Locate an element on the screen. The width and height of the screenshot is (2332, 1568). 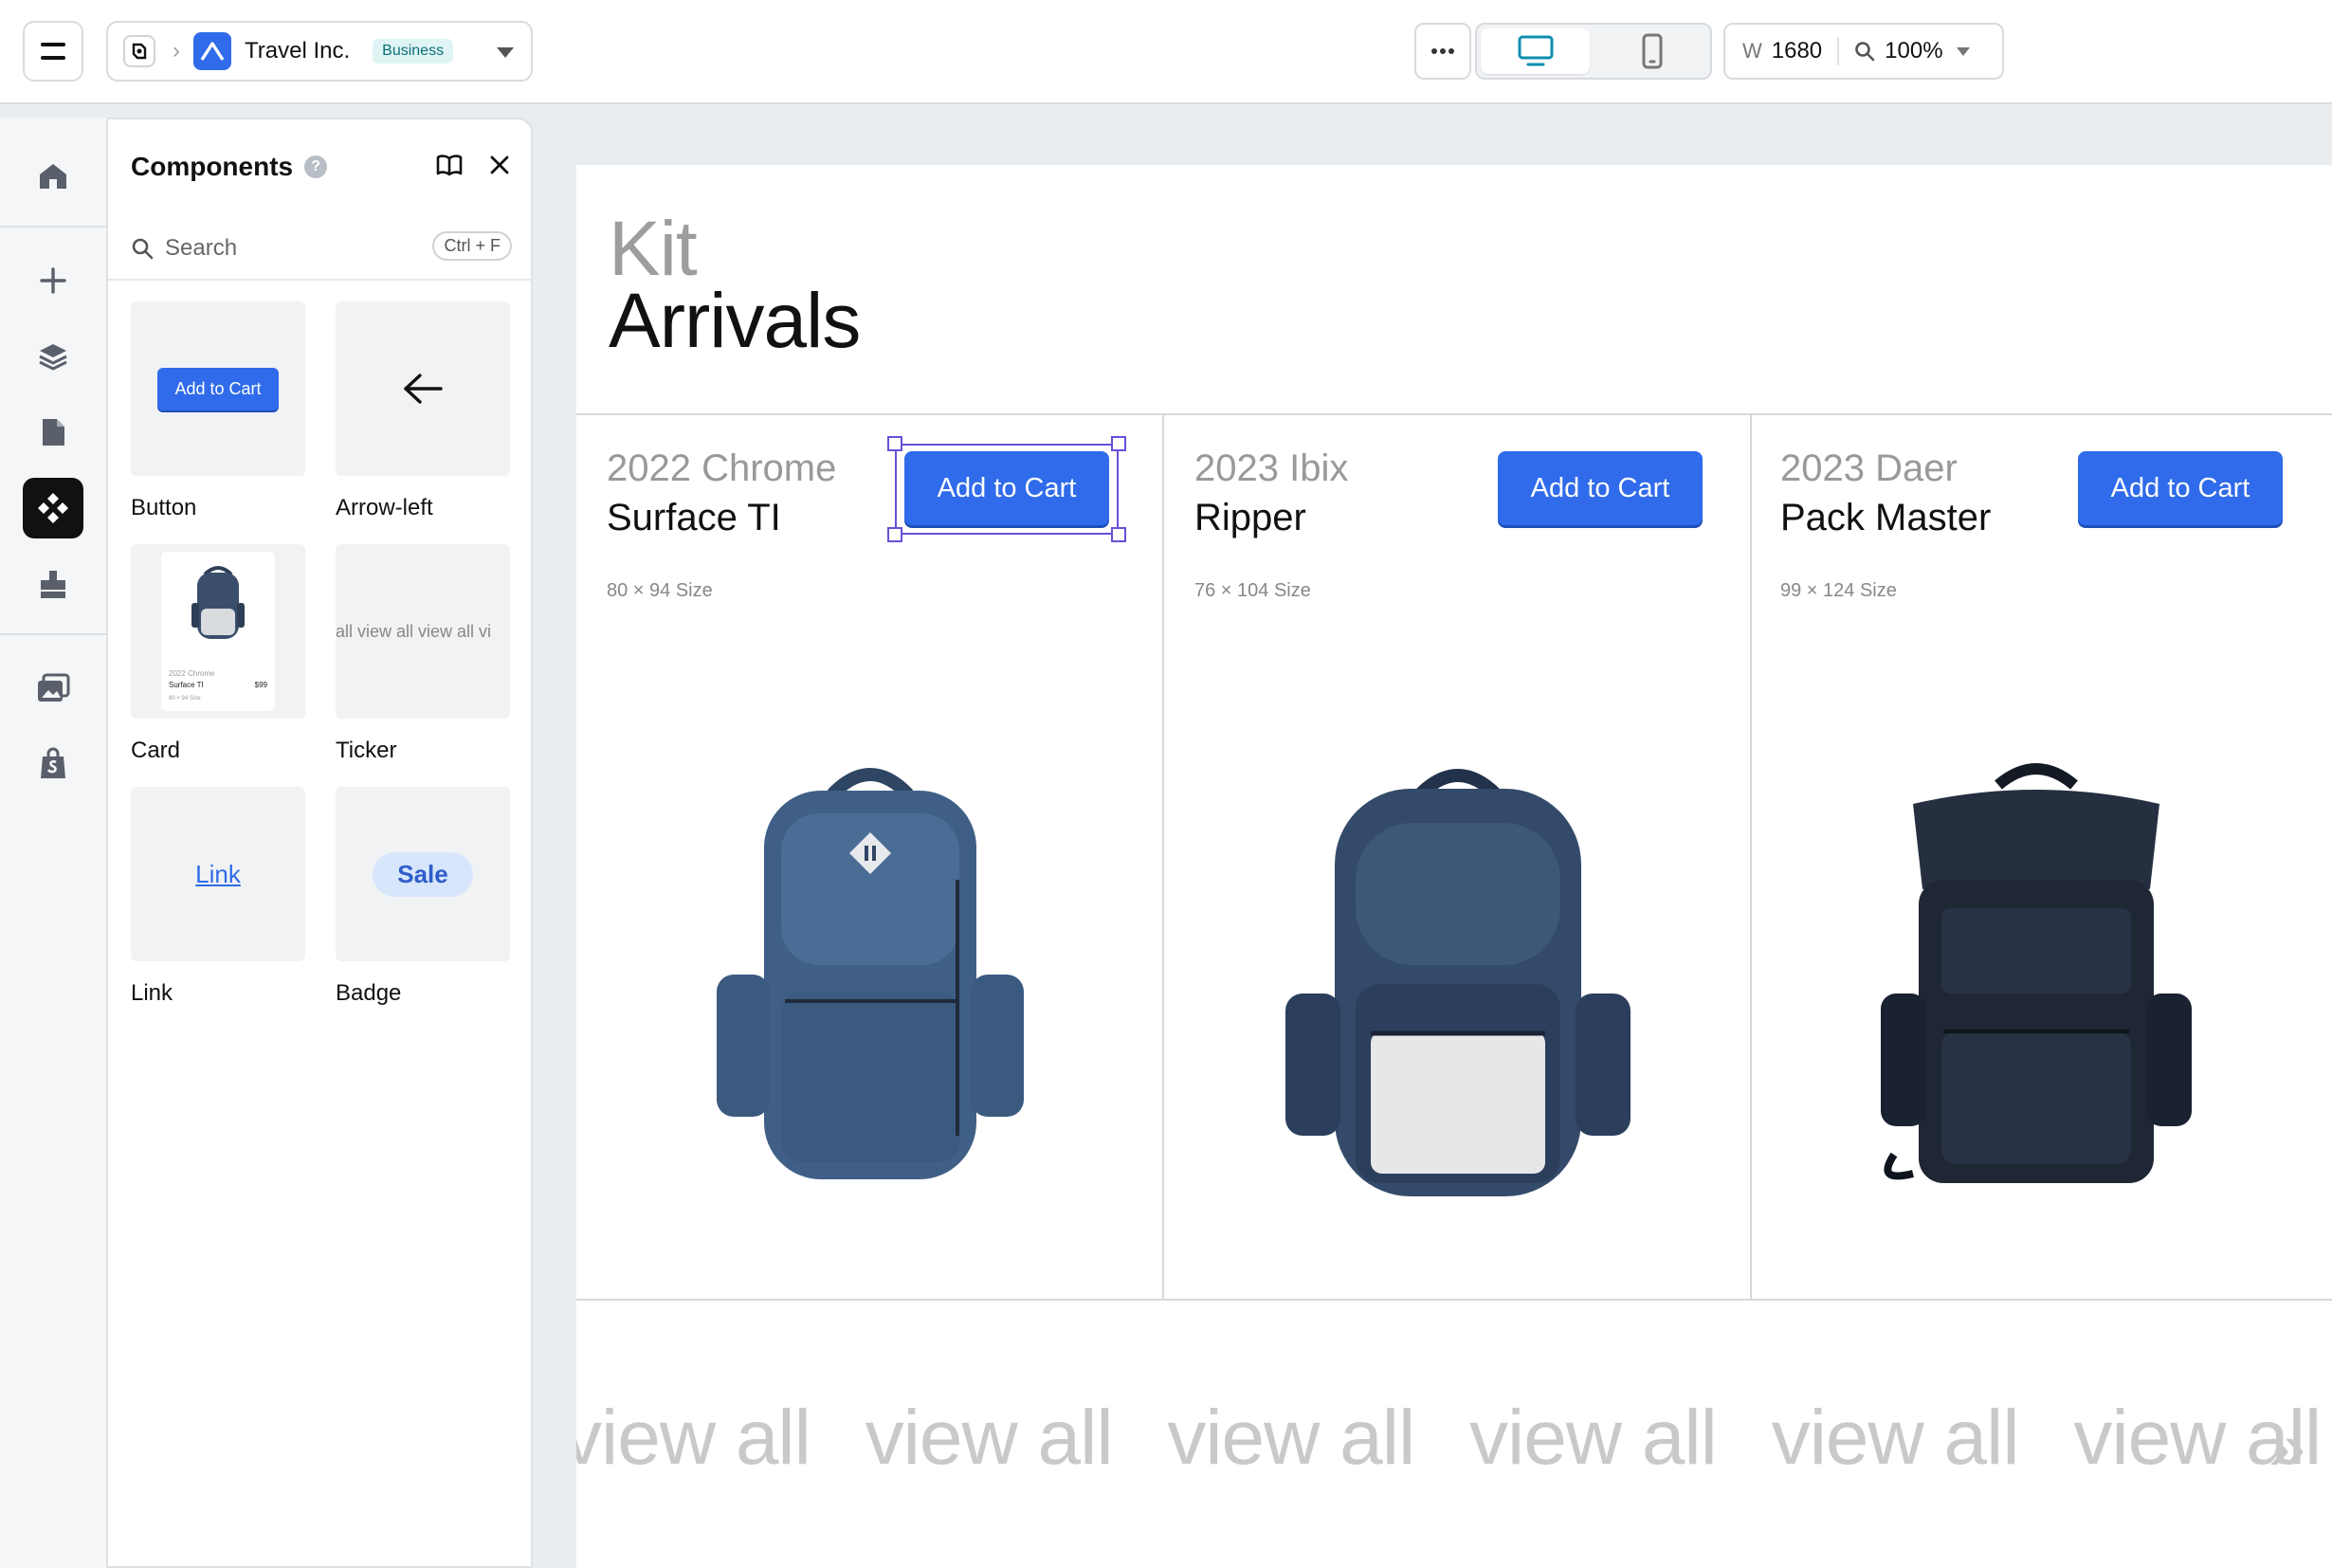
search-shortcut: Ctrl + F is located at coordinates (472, 246).